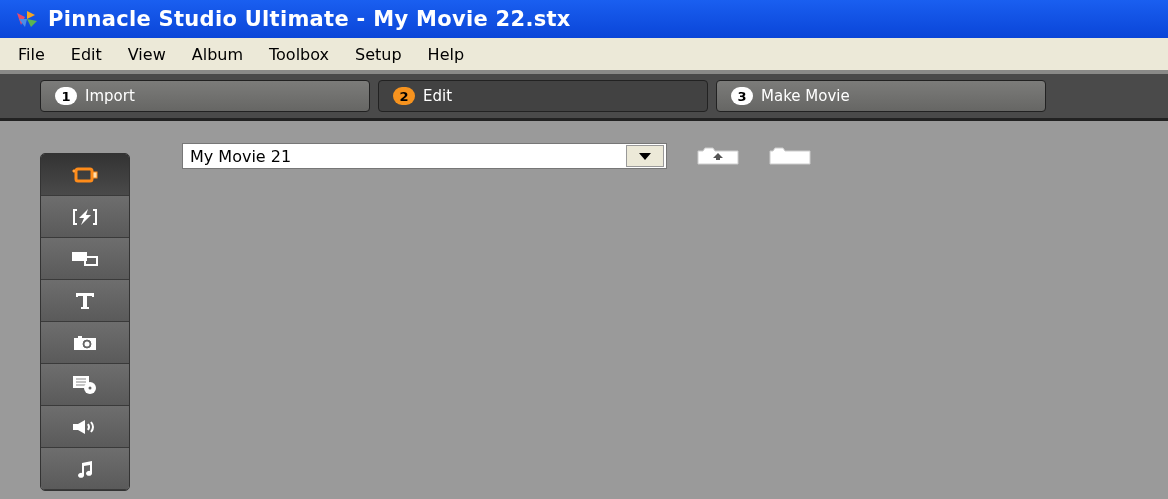  I want to click on camera-icon, so click(85, 342).